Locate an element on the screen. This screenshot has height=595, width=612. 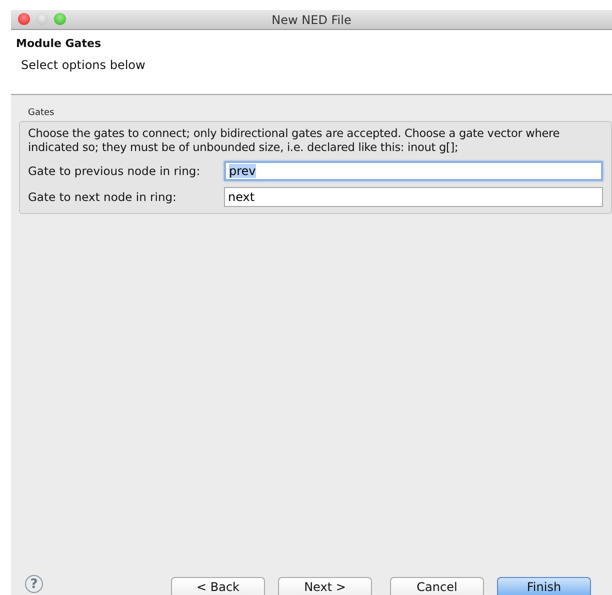
minimize-button is located at coordinates (42, 19).